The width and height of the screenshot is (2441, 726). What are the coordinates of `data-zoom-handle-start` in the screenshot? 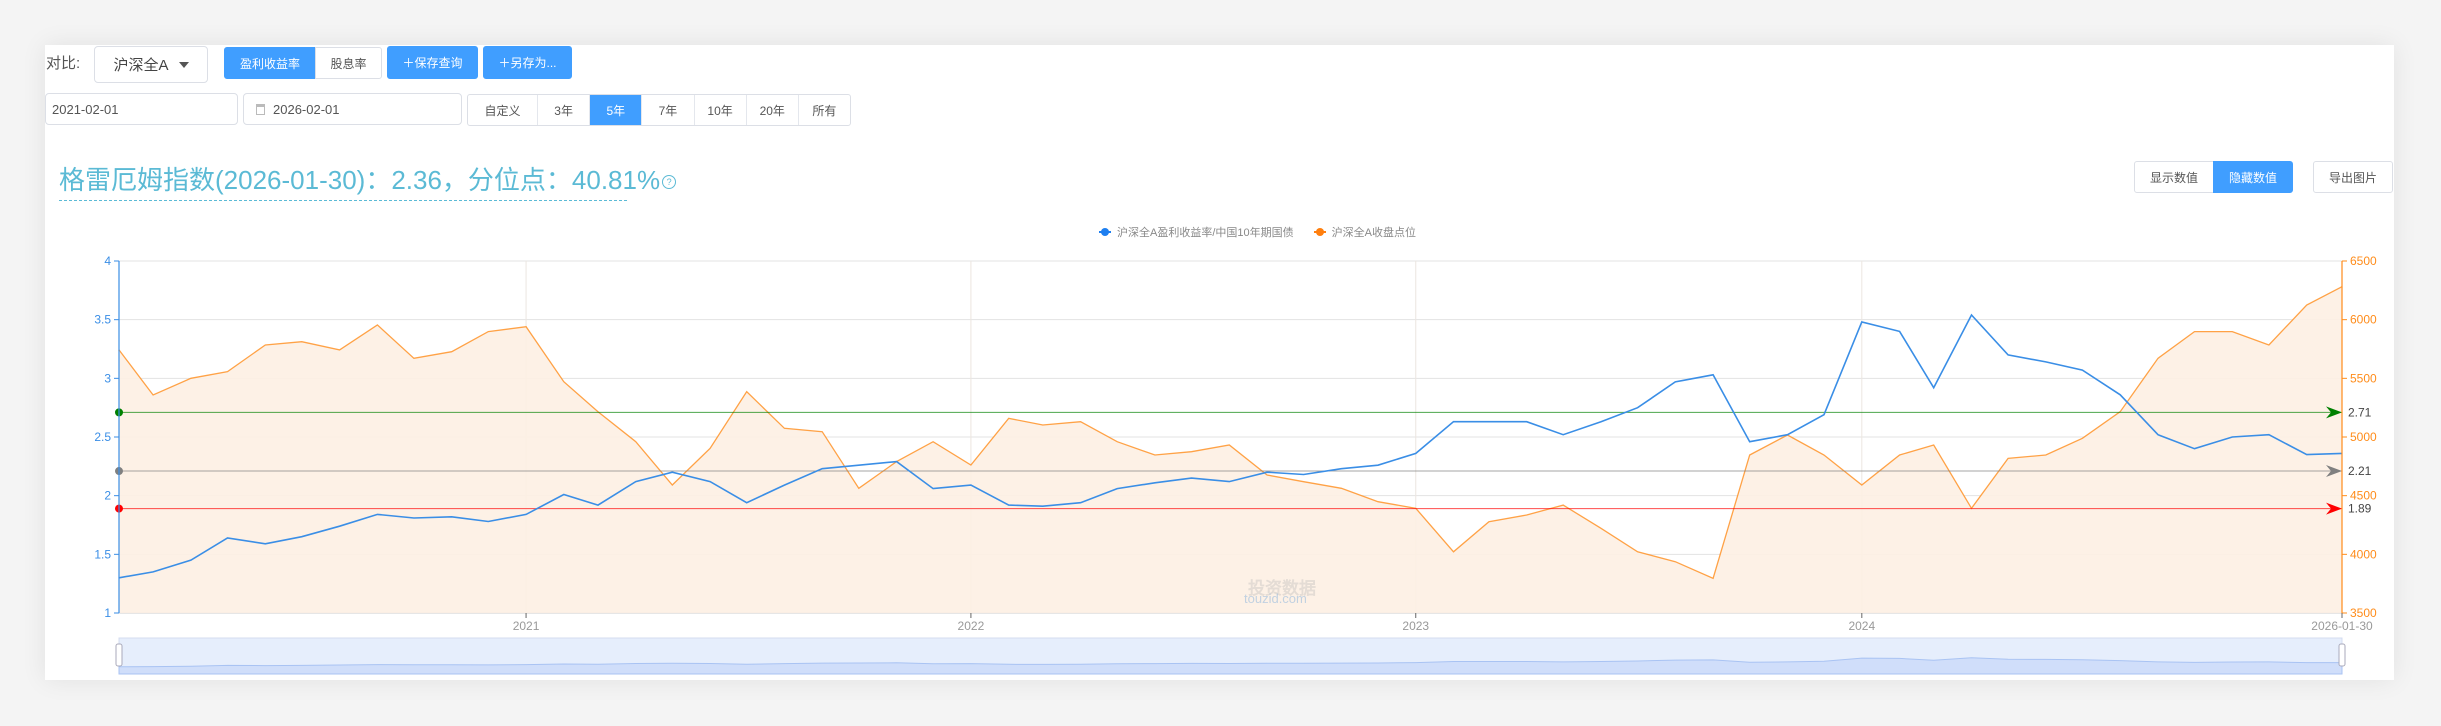 It's located at (119, 655).